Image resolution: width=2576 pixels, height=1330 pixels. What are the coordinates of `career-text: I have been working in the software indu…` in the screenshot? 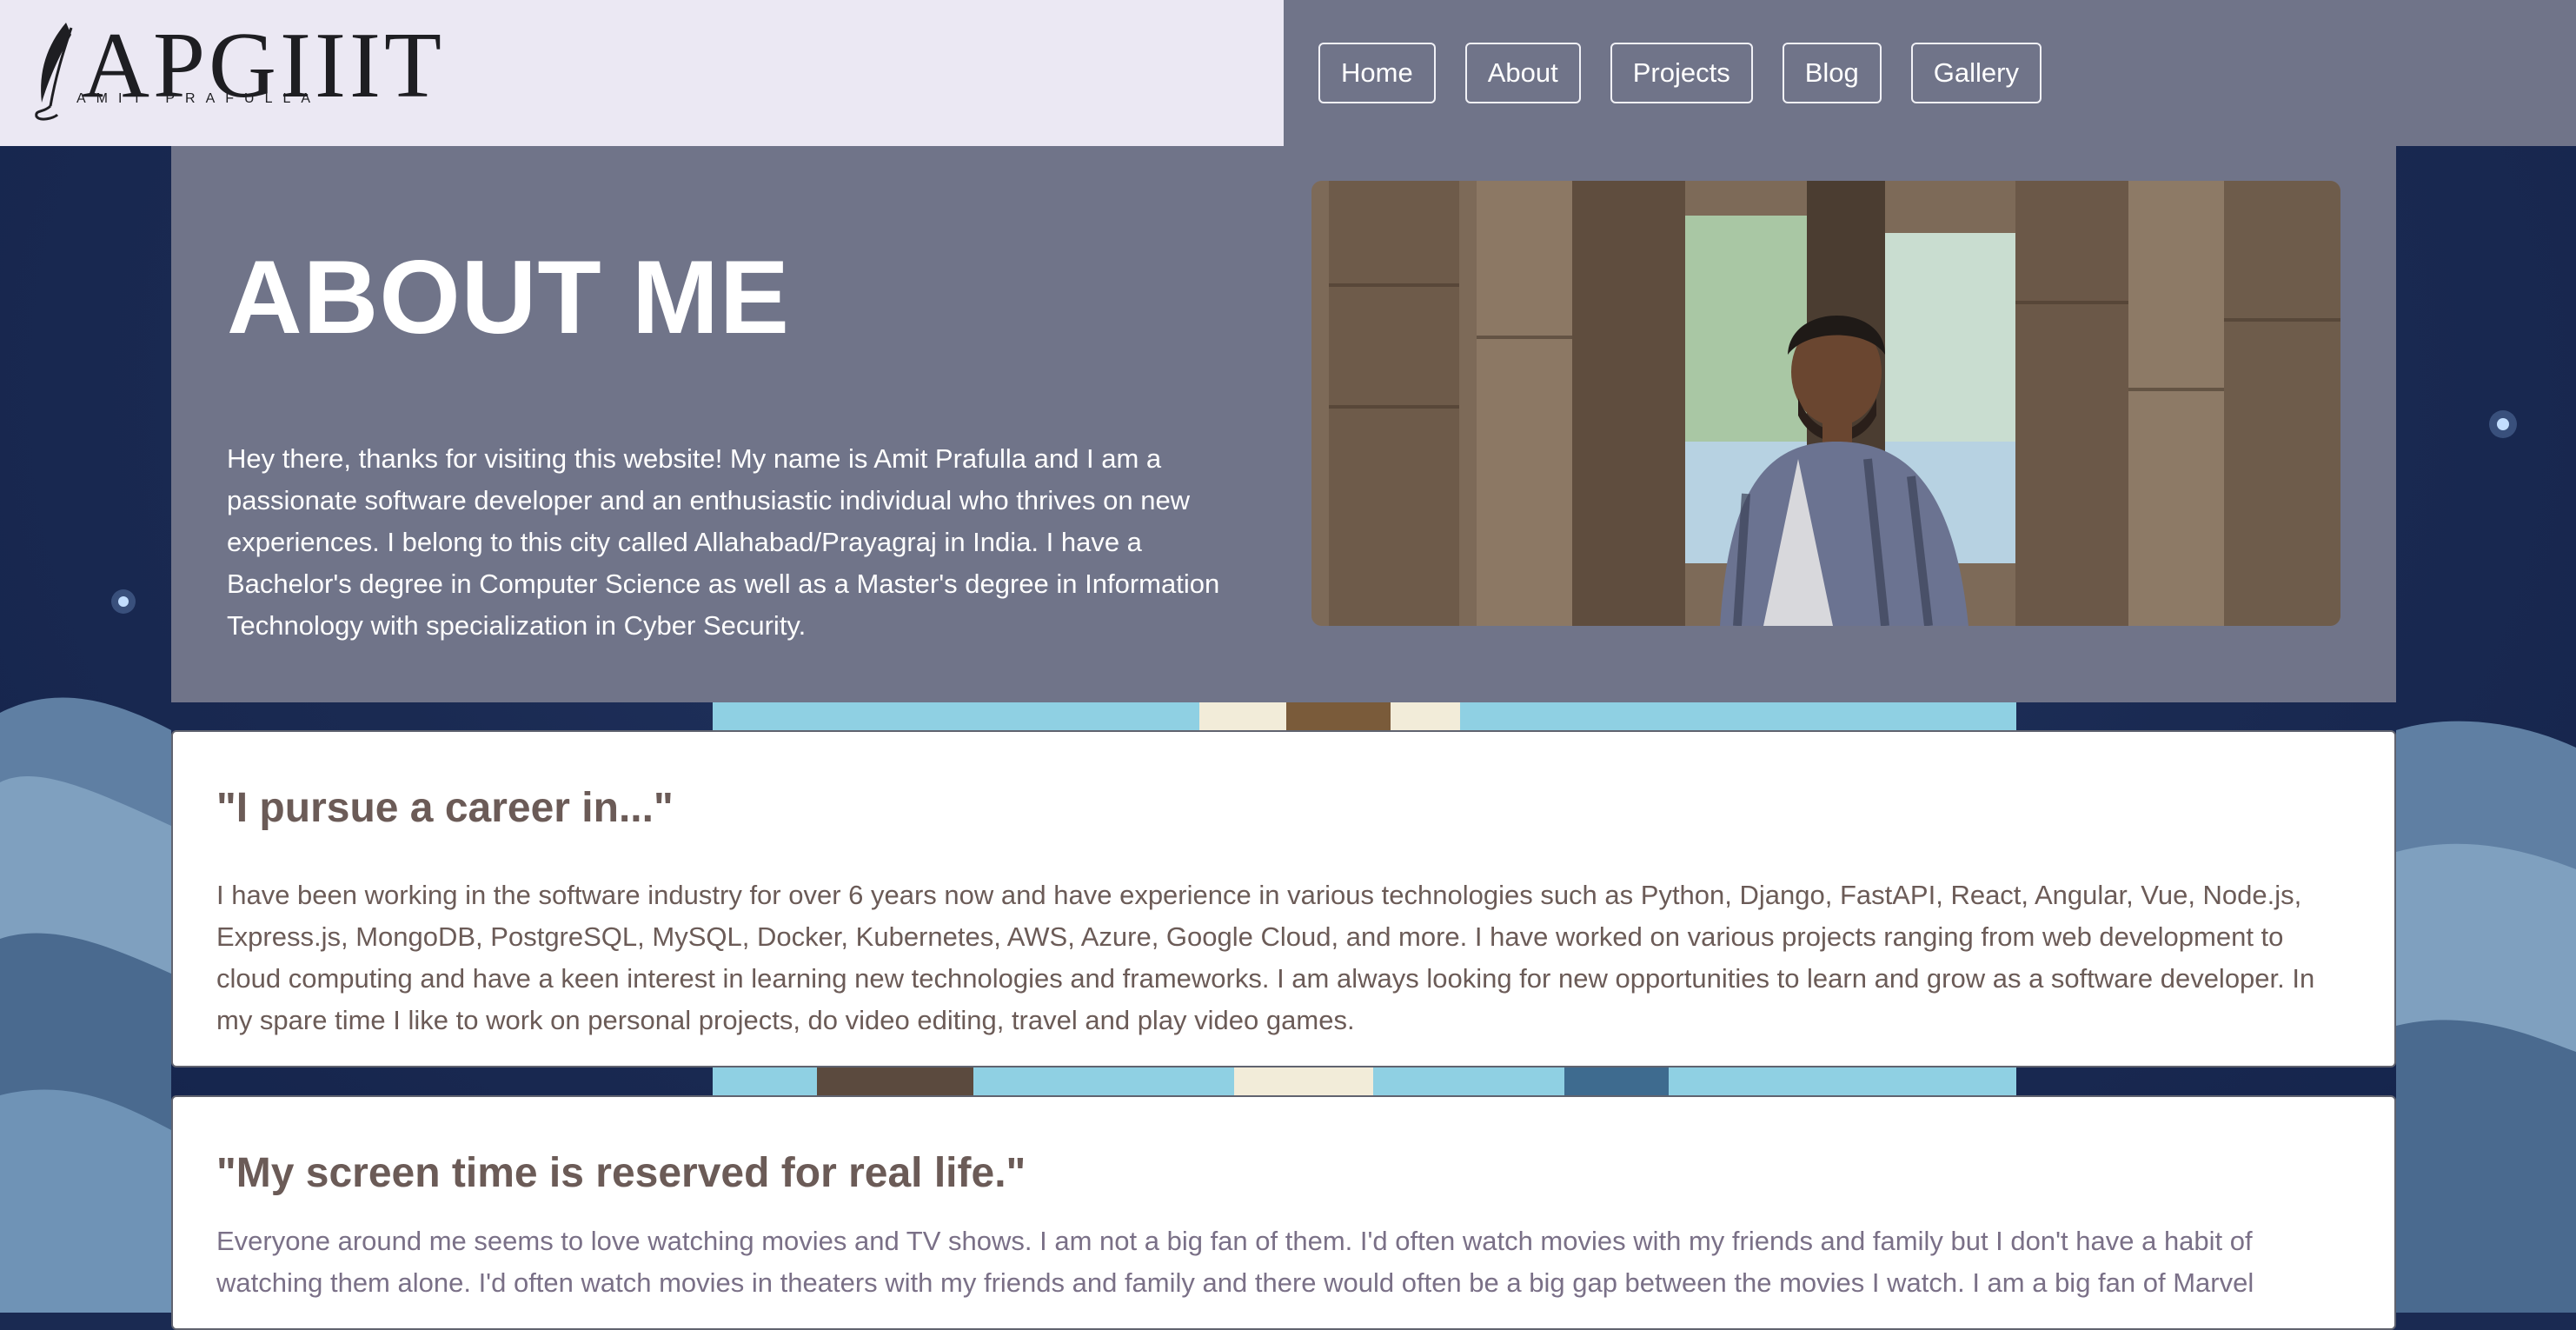 It's located at (1265, 957).